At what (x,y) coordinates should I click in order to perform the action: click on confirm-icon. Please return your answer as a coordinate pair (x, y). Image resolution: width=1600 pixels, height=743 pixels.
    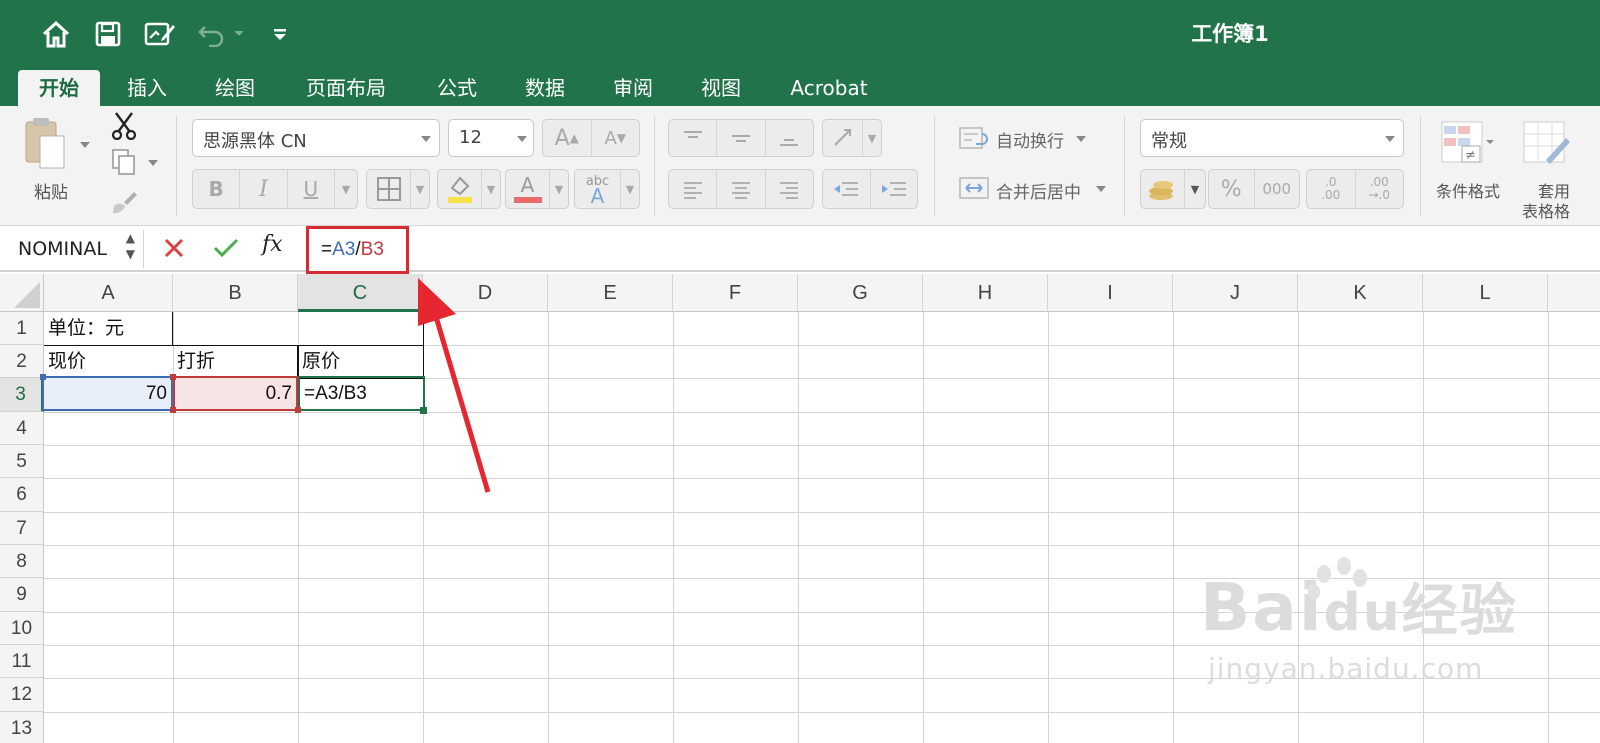
    Looking at the image, I should click on (226, 249).